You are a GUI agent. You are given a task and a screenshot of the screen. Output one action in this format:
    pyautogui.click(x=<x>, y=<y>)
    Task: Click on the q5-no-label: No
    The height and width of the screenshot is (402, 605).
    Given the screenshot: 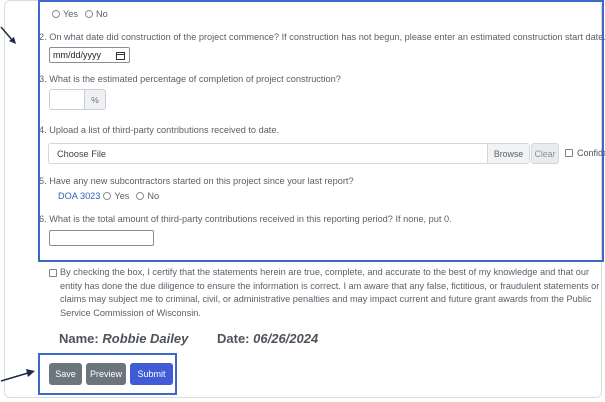 What is the action you would take?
    pyautogui.click(x=153, y=196)
    